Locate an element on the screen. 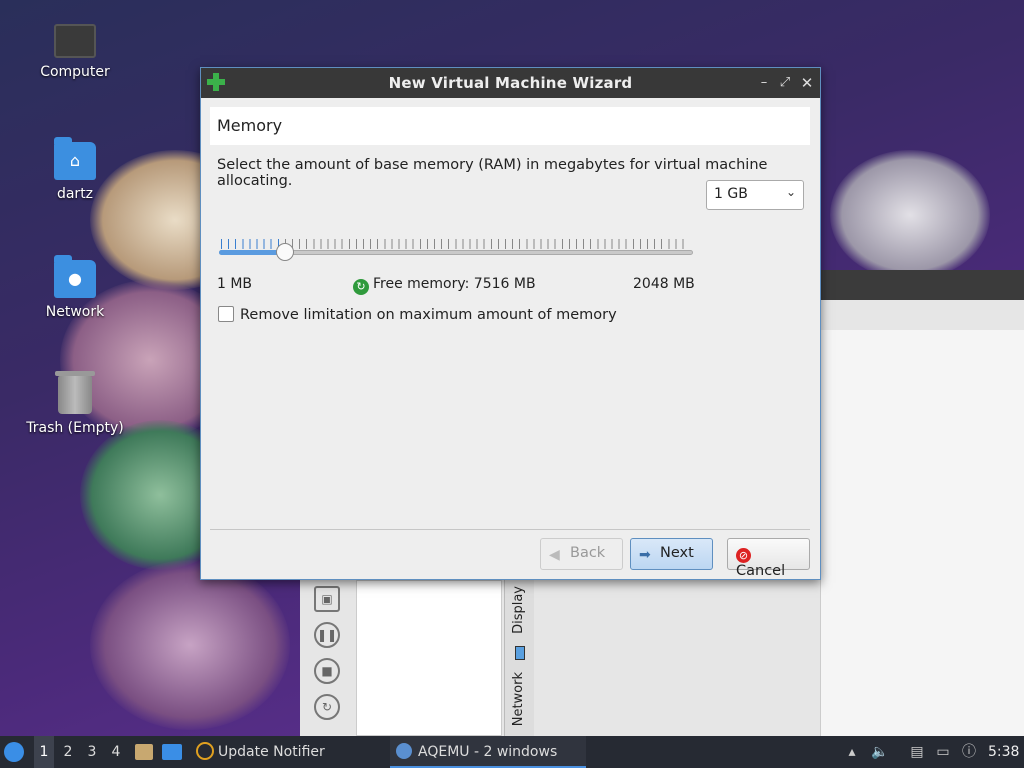  back-arrow-icon: ◀ is located at coordinates (554, 555).